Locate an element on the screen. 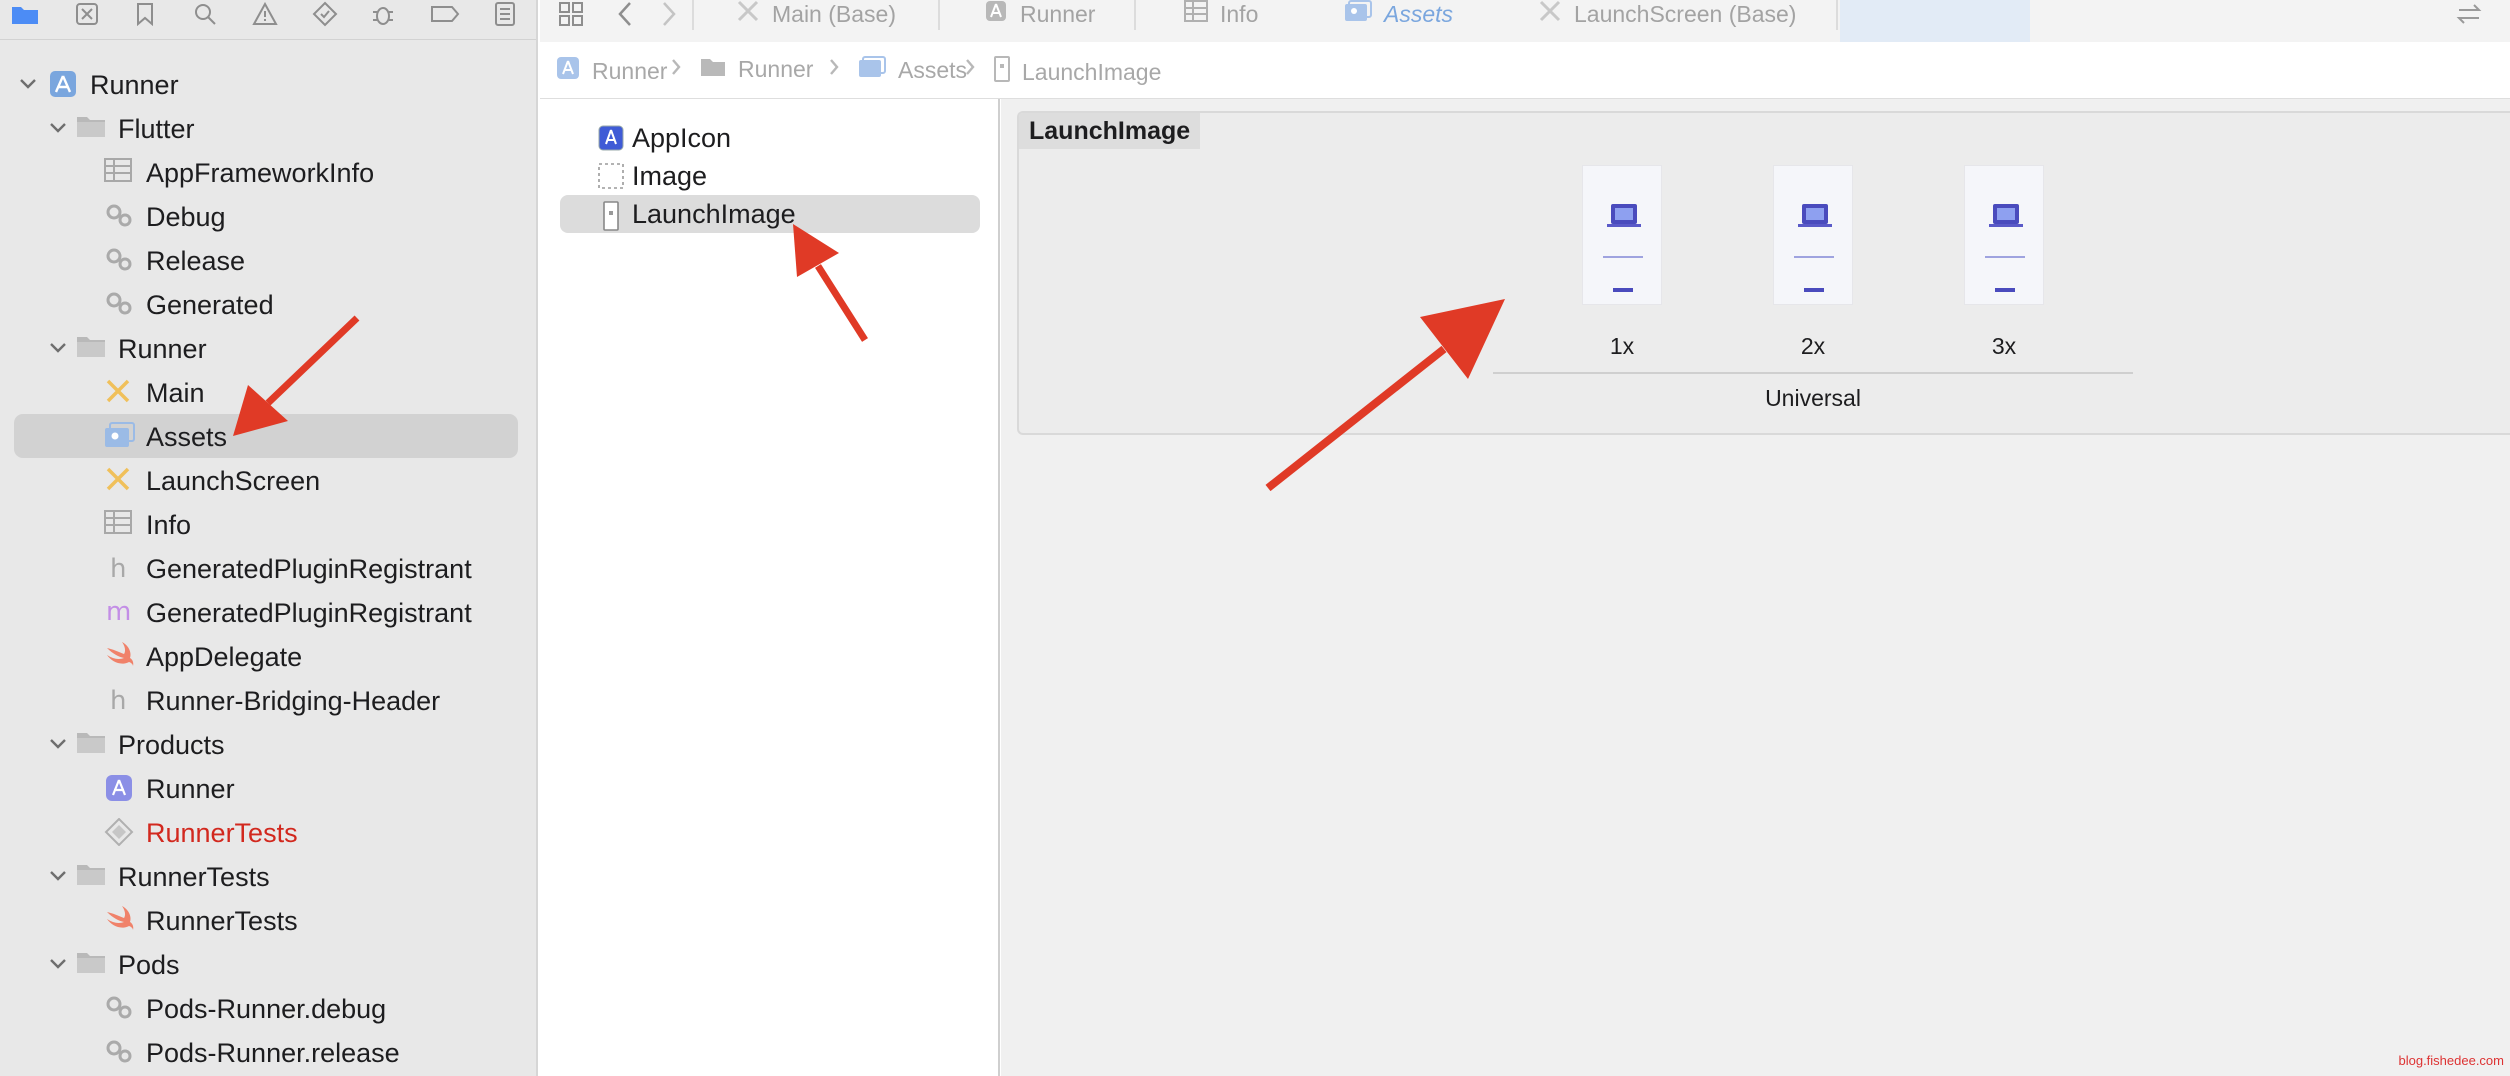 Image resolution: width=2510 pixels, height=1076 pixels. tree-item-folder: Pods is located at coordinates (268, 964).